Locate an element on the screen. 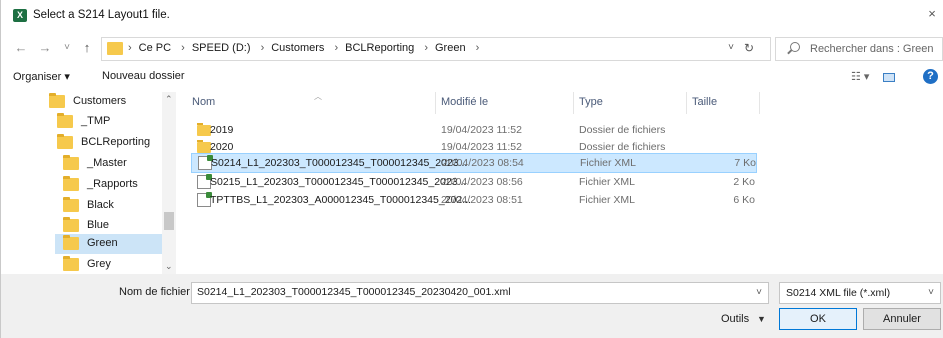 The width and height of the screenshot is (943, 338). sidebar-item-tmp: _TMP is located at coordinates (109, 122).